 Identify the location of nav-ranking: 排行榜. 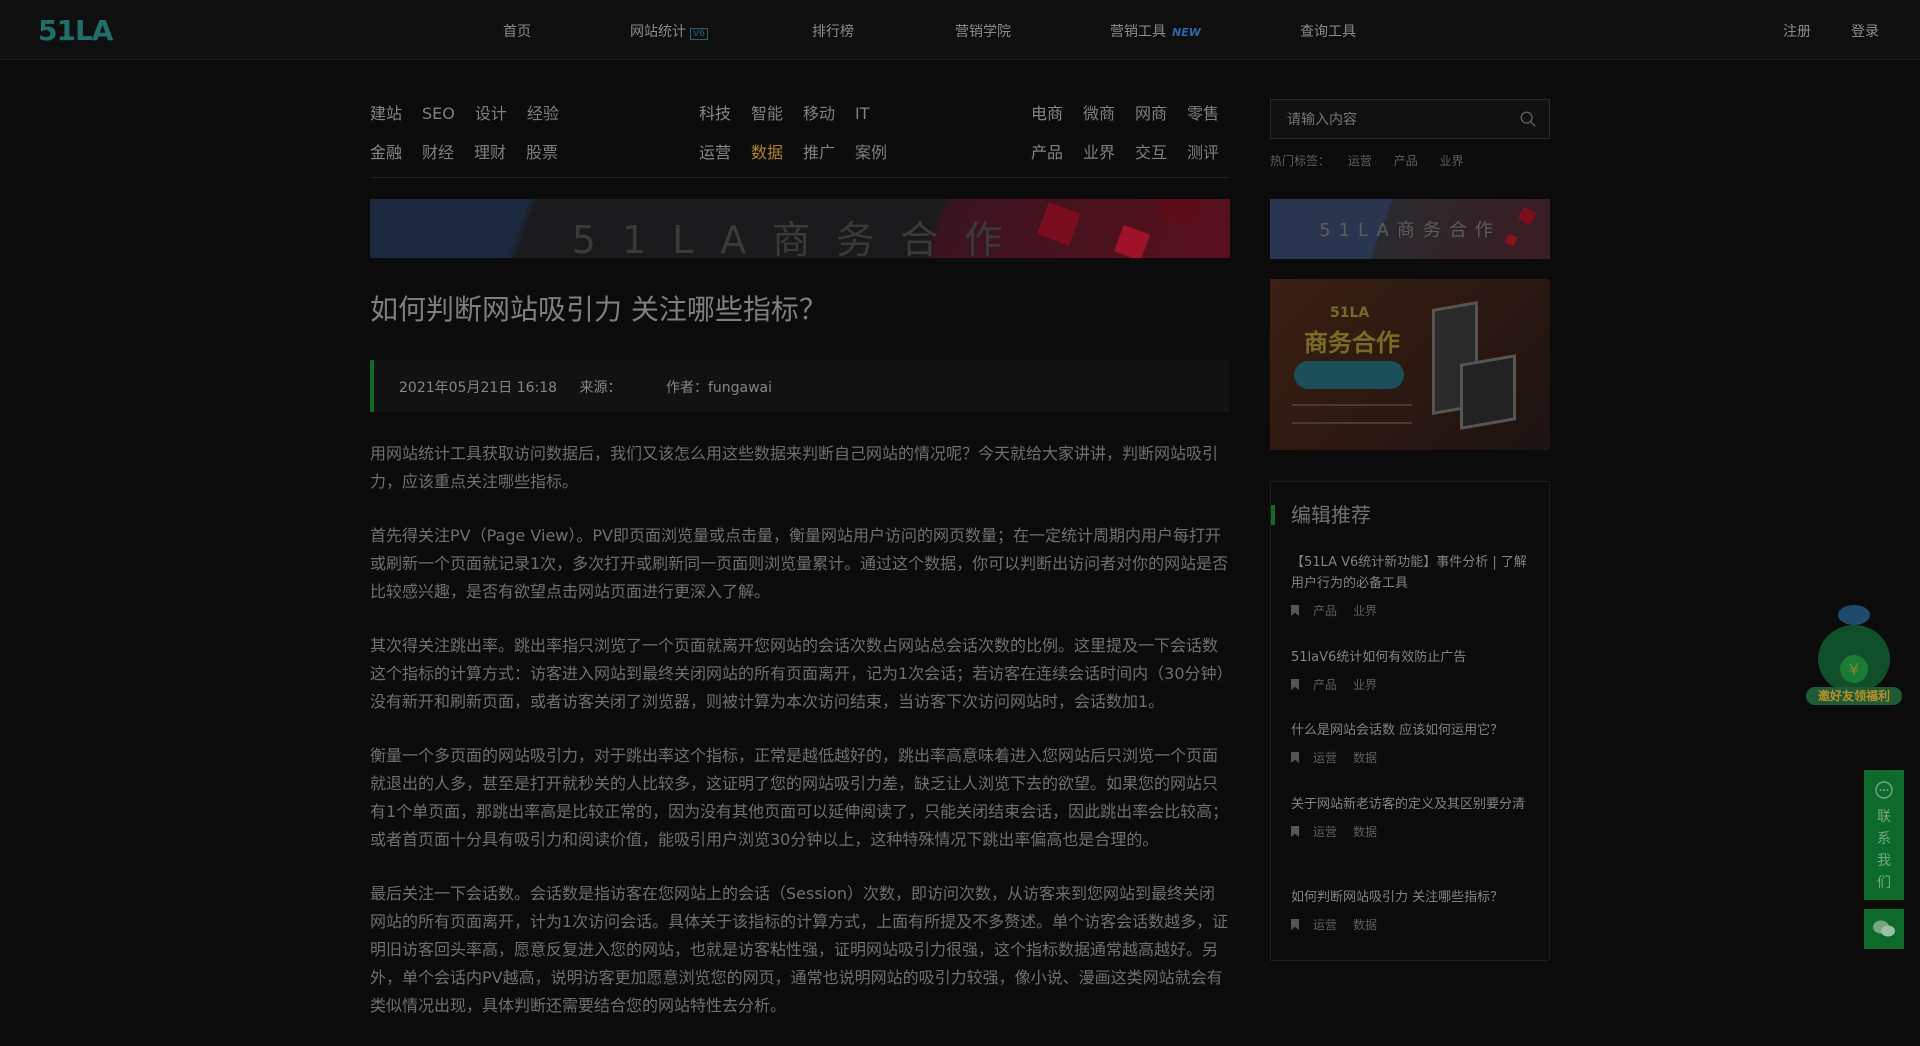
(833, 31).